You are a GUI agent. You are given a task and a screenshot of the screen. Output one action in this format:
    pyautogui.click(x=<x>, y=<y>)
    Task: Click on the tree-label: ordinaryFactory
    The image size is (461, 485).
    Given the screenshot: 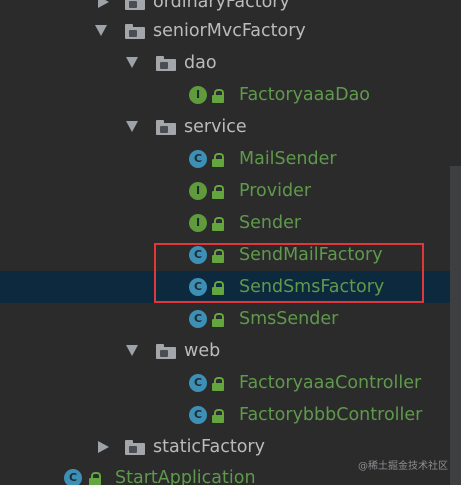 What is the action you would take?
    pyautogui.click(x=221, y=6)
    